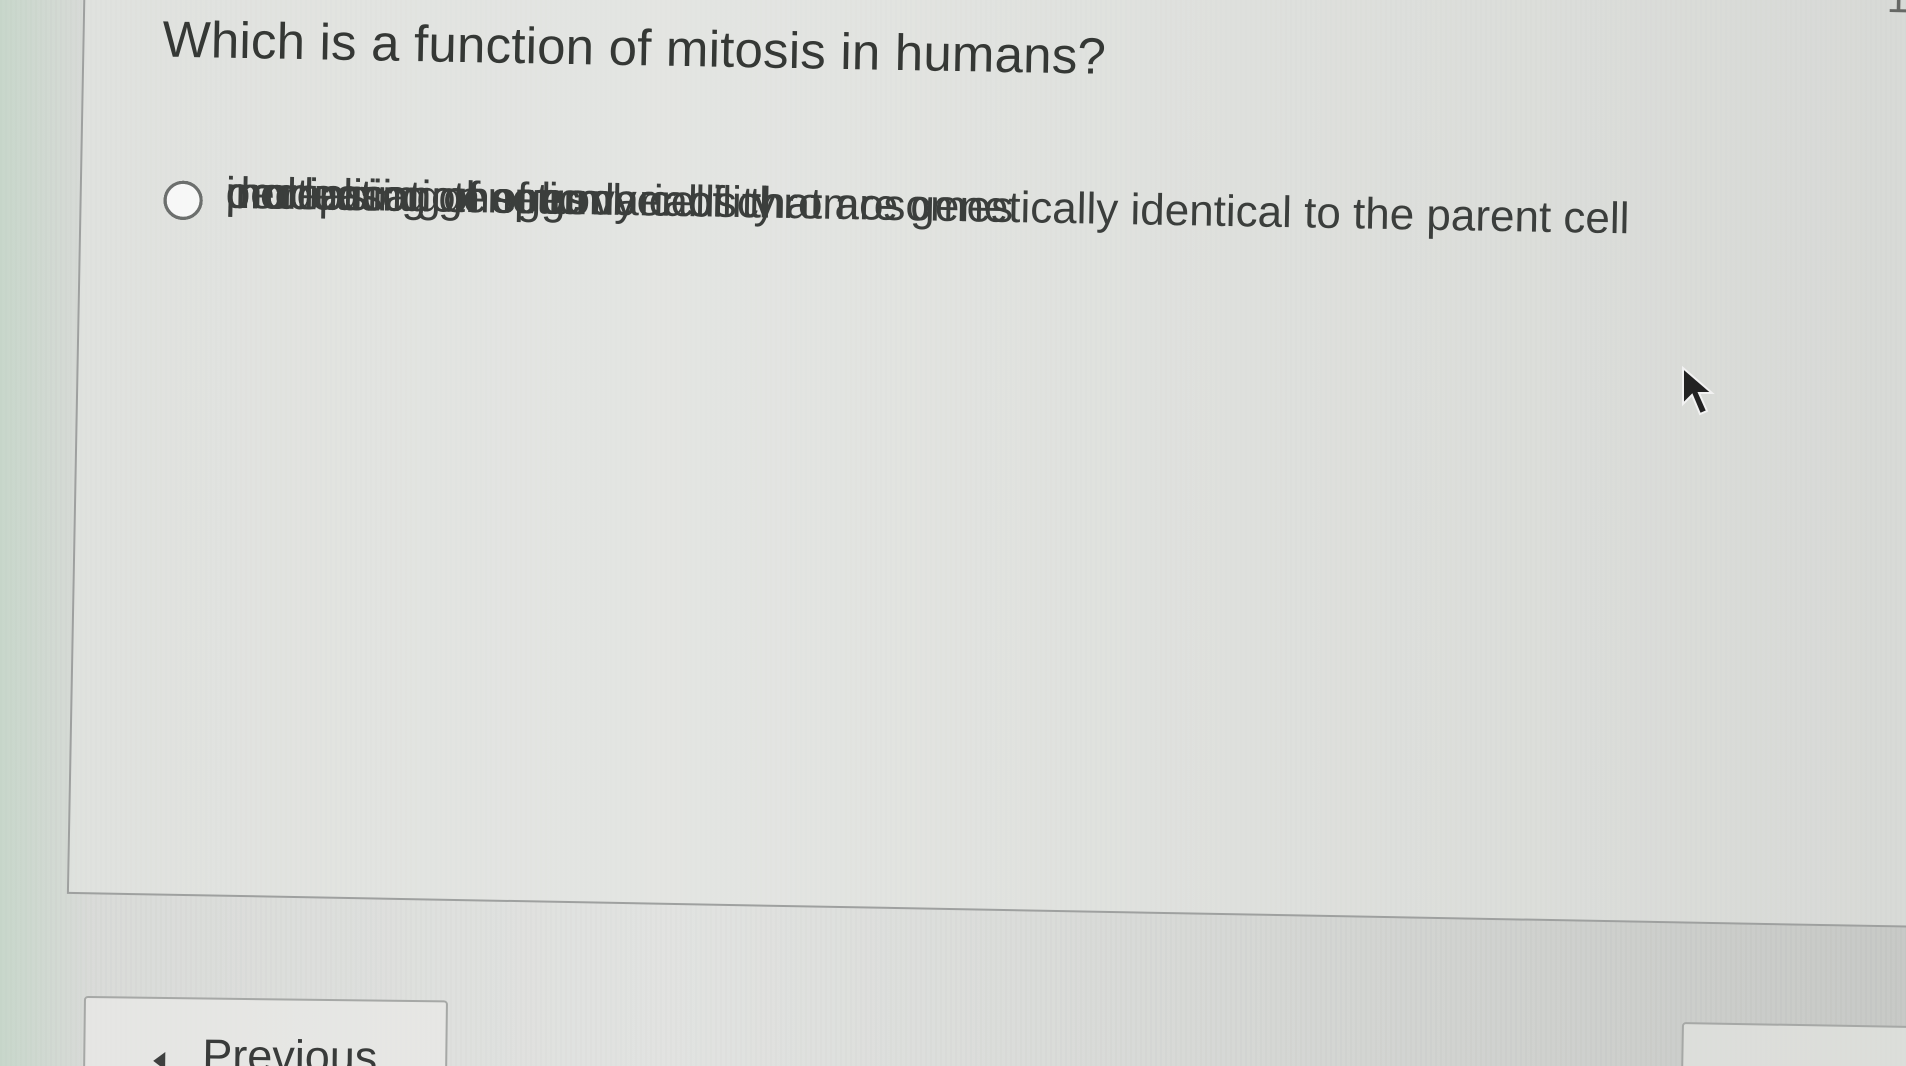 This screenshot has width=1906, height=1066. Describe the element at coordinates (159, 1058) in the screenshot. I see `chevron-left-icon` at that location.